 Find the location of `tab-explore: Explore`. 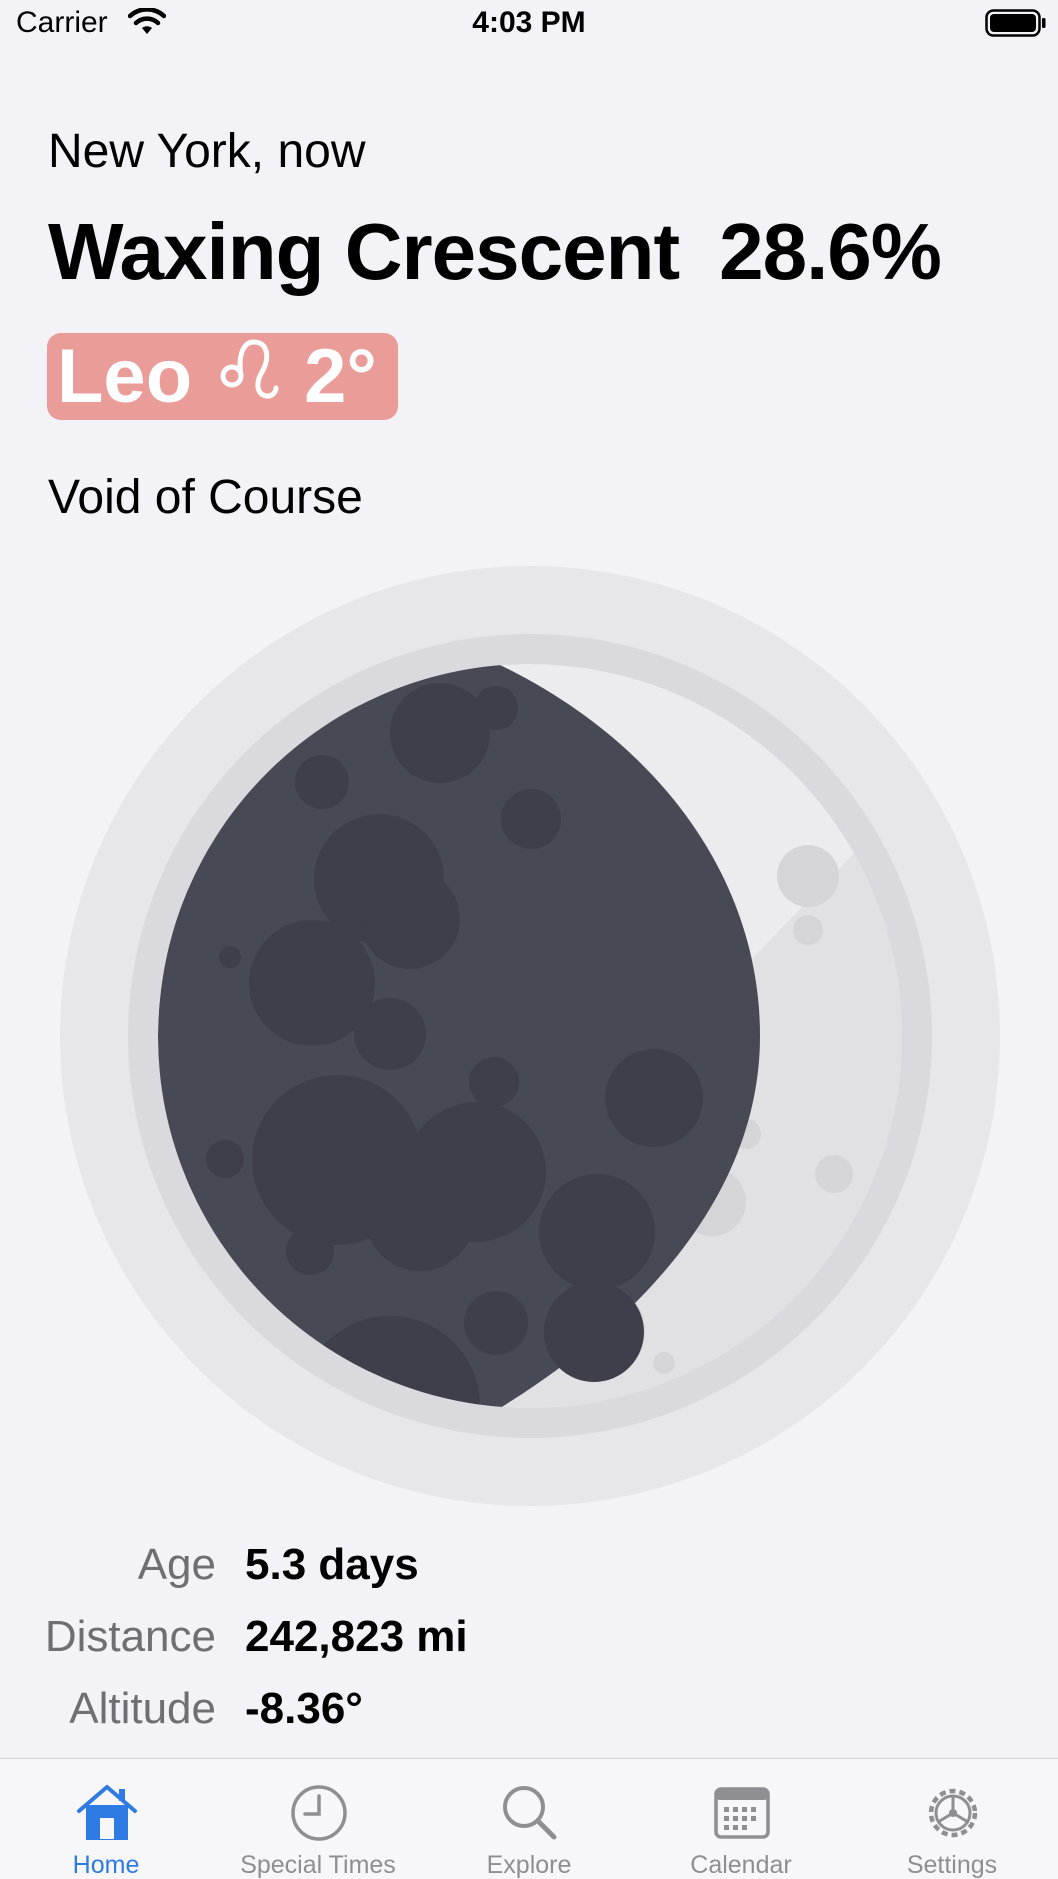

tab-explore: Explore is located at coordinates (529, 1819).